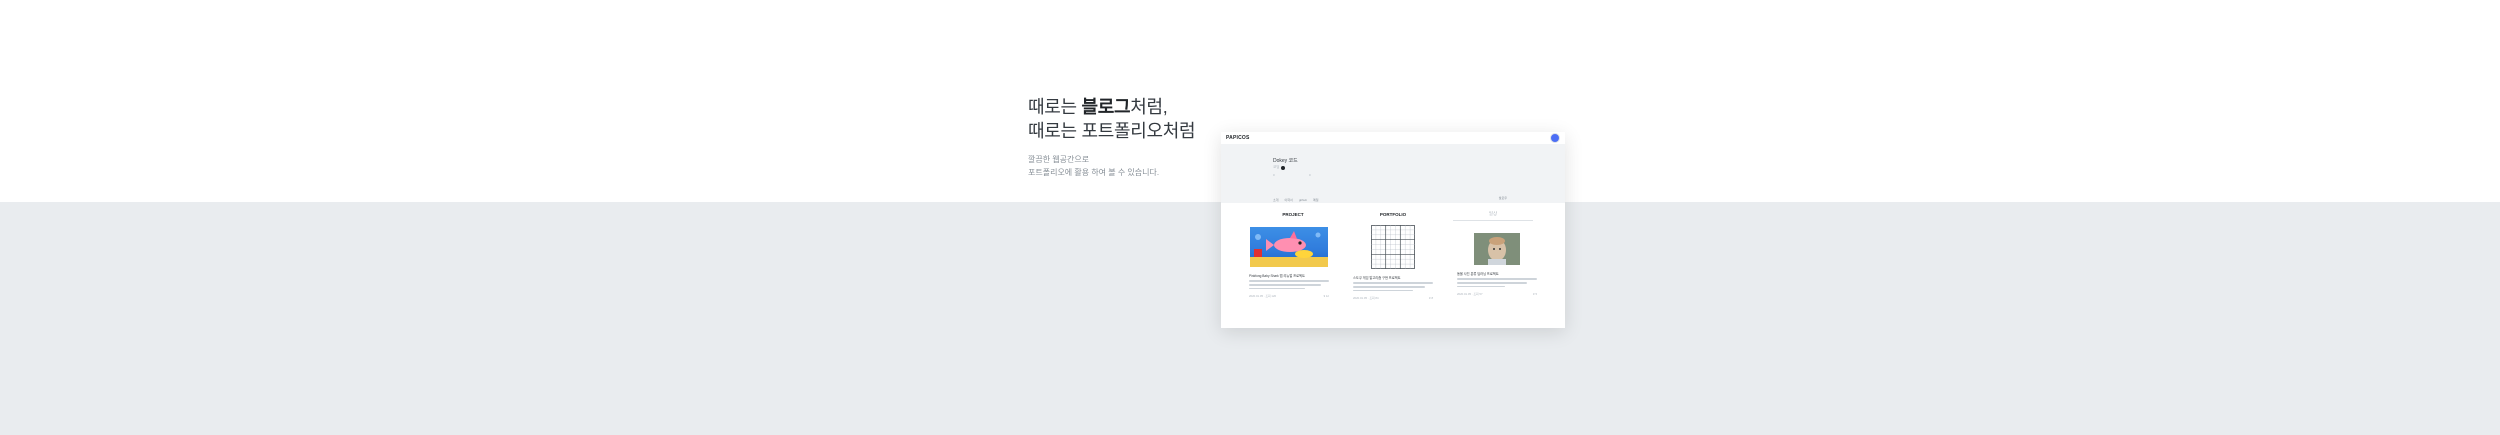 The width and height of the screenshot is (2500, 435). Describe the element at coordinates (1238, 138) in the screenshot. I see `mockup-logo: PAPICOS` at that location.